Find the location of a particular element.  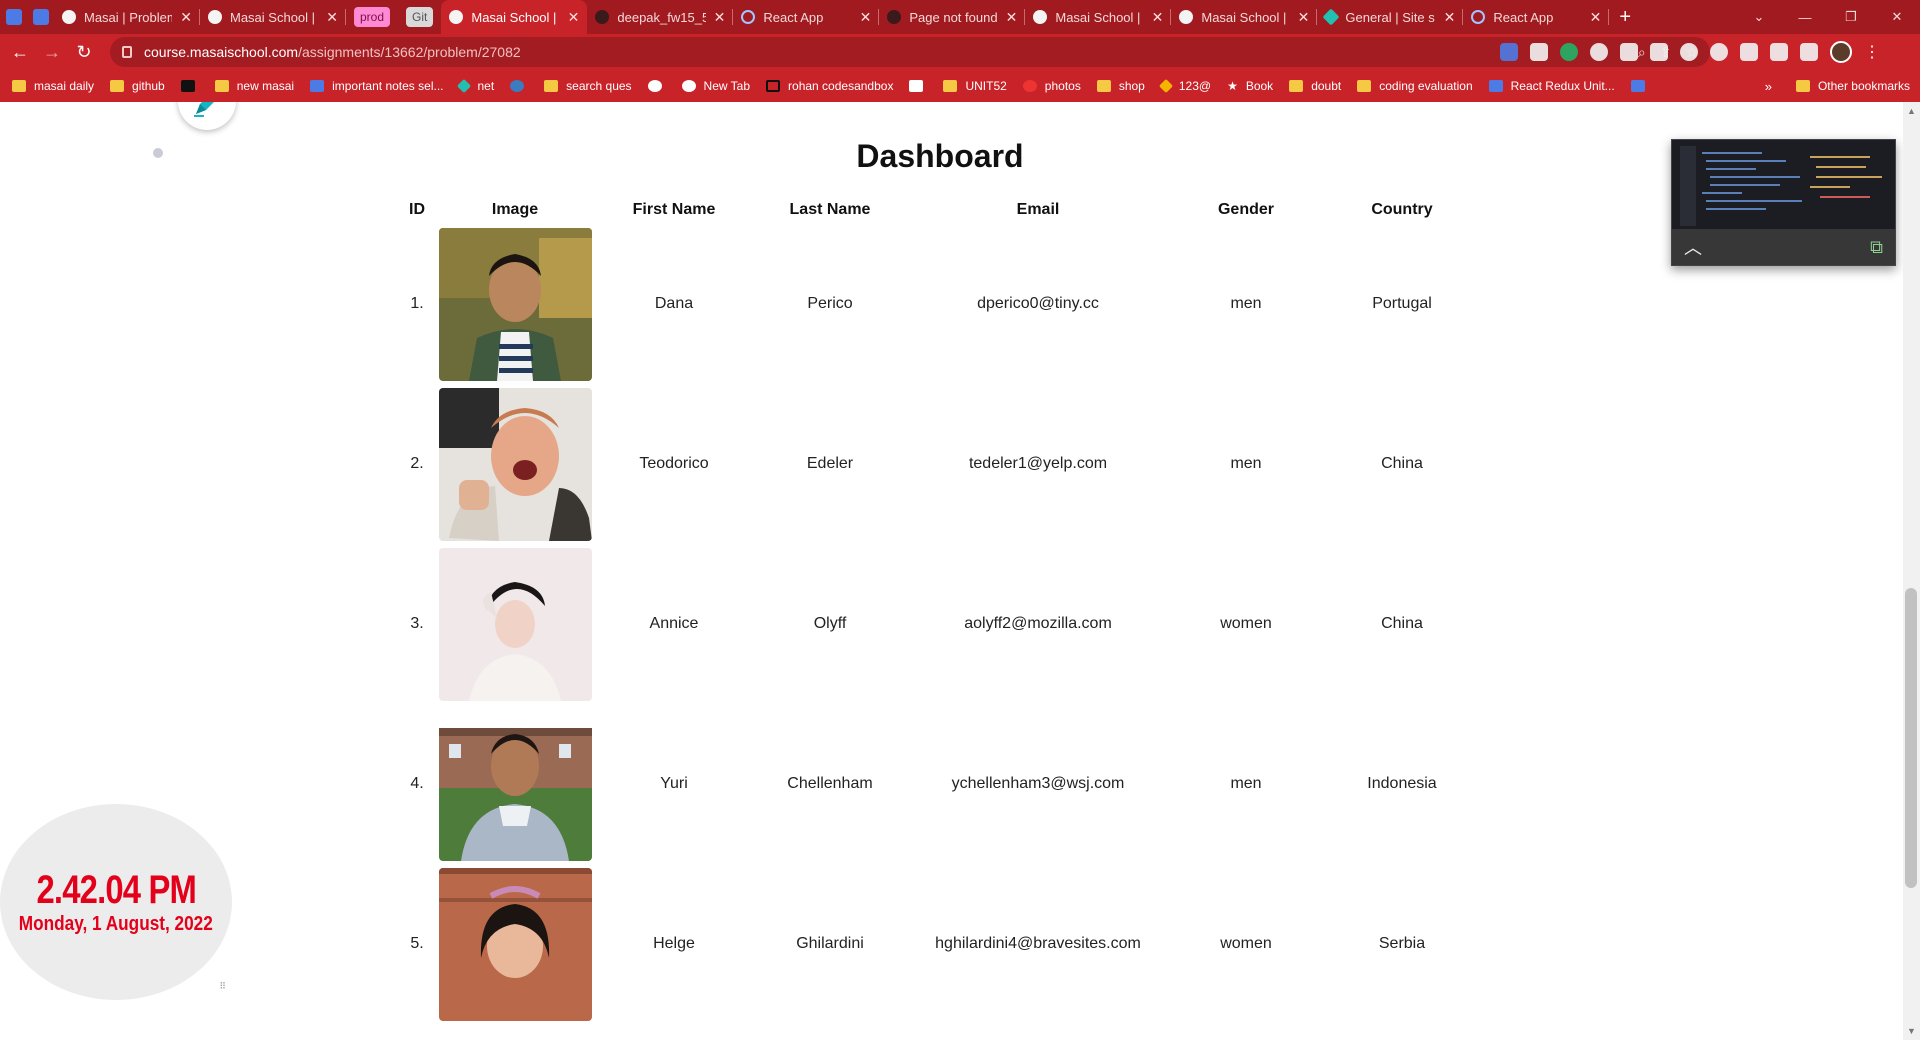

new-tab-button: + is located at coordinates (1625, 17).